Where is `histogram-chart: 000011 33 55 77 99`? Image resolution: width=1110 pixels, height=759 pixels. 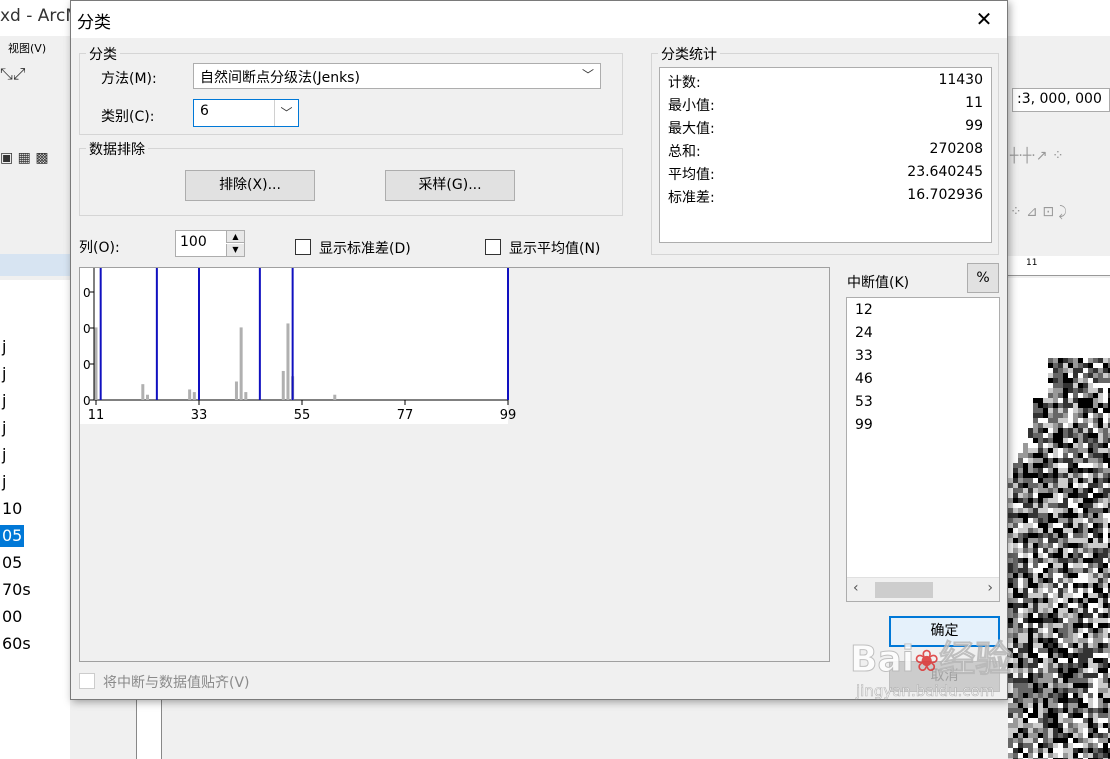
histogram-chart: 000011 33 55 77 99 is located at coordinates (298, 346).